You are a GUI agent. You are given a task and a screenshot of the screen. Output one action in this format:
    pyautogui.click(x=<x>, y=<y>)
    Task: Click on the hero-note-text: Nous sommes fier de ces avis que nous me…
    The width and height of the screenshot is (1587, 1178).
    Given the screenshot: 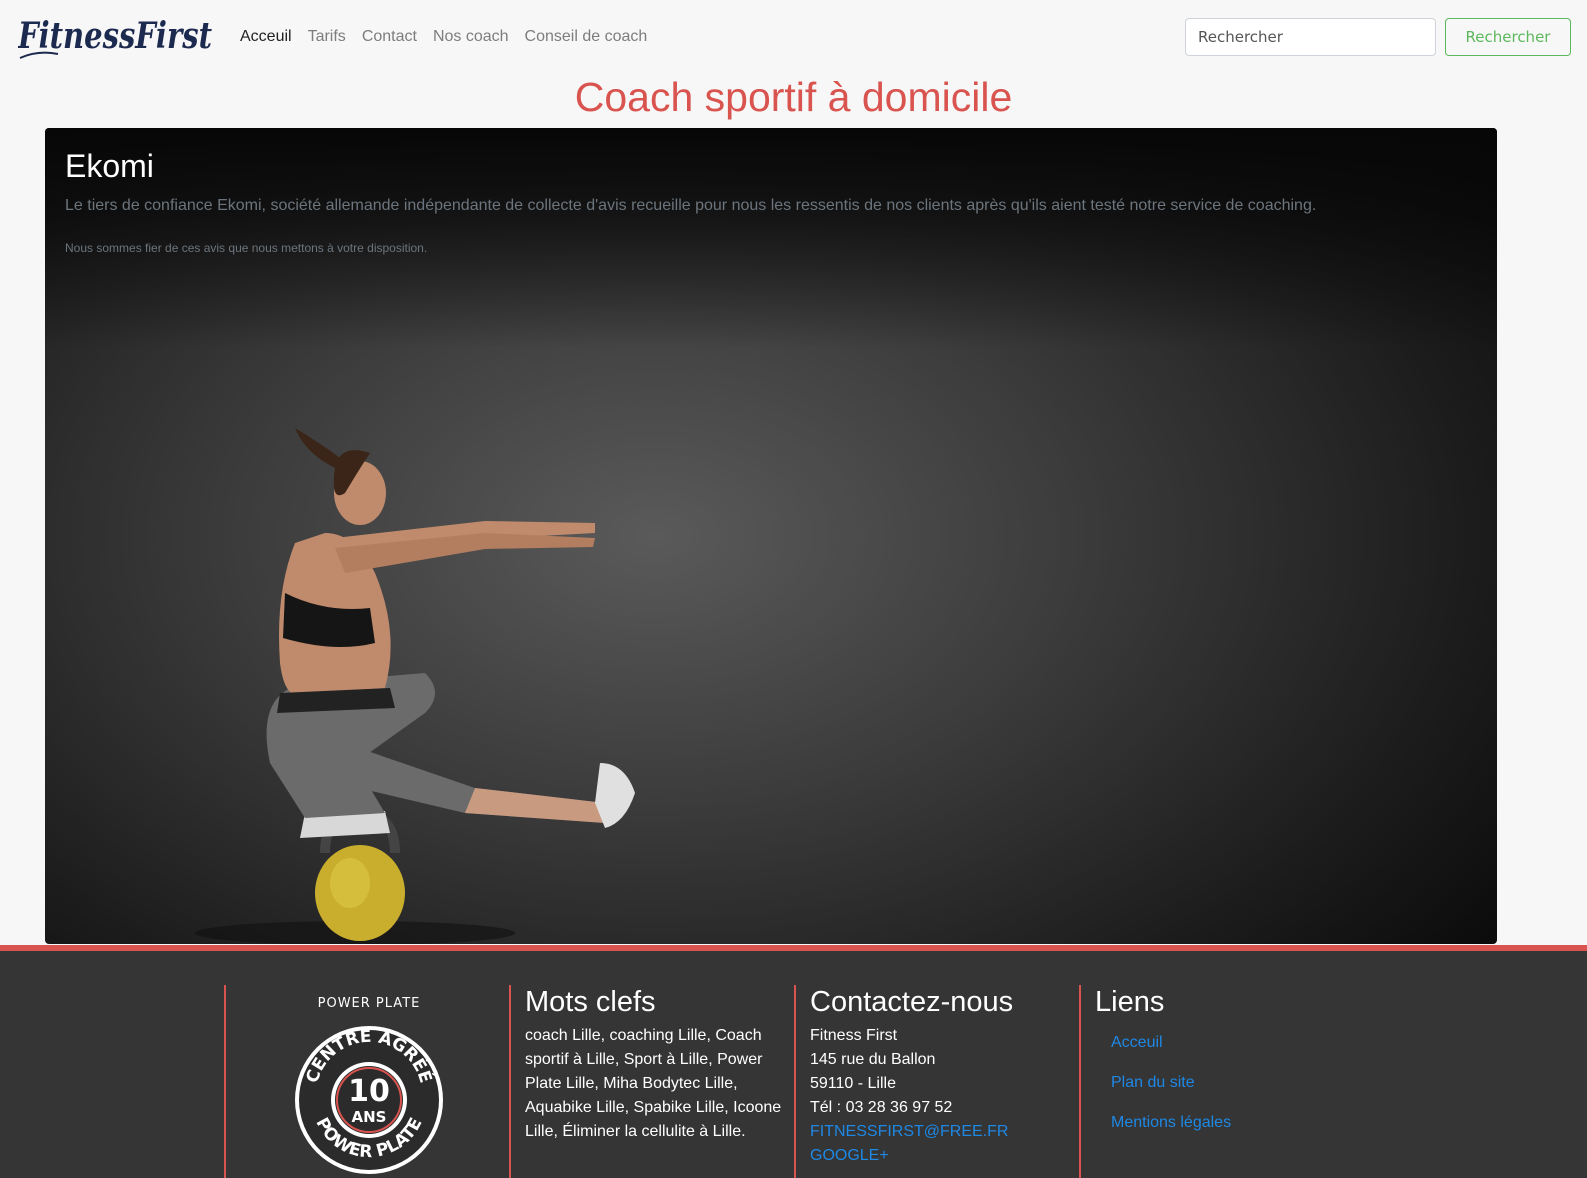 What is the action you would take?
    pyautogui.click(x=246, y=248)
    